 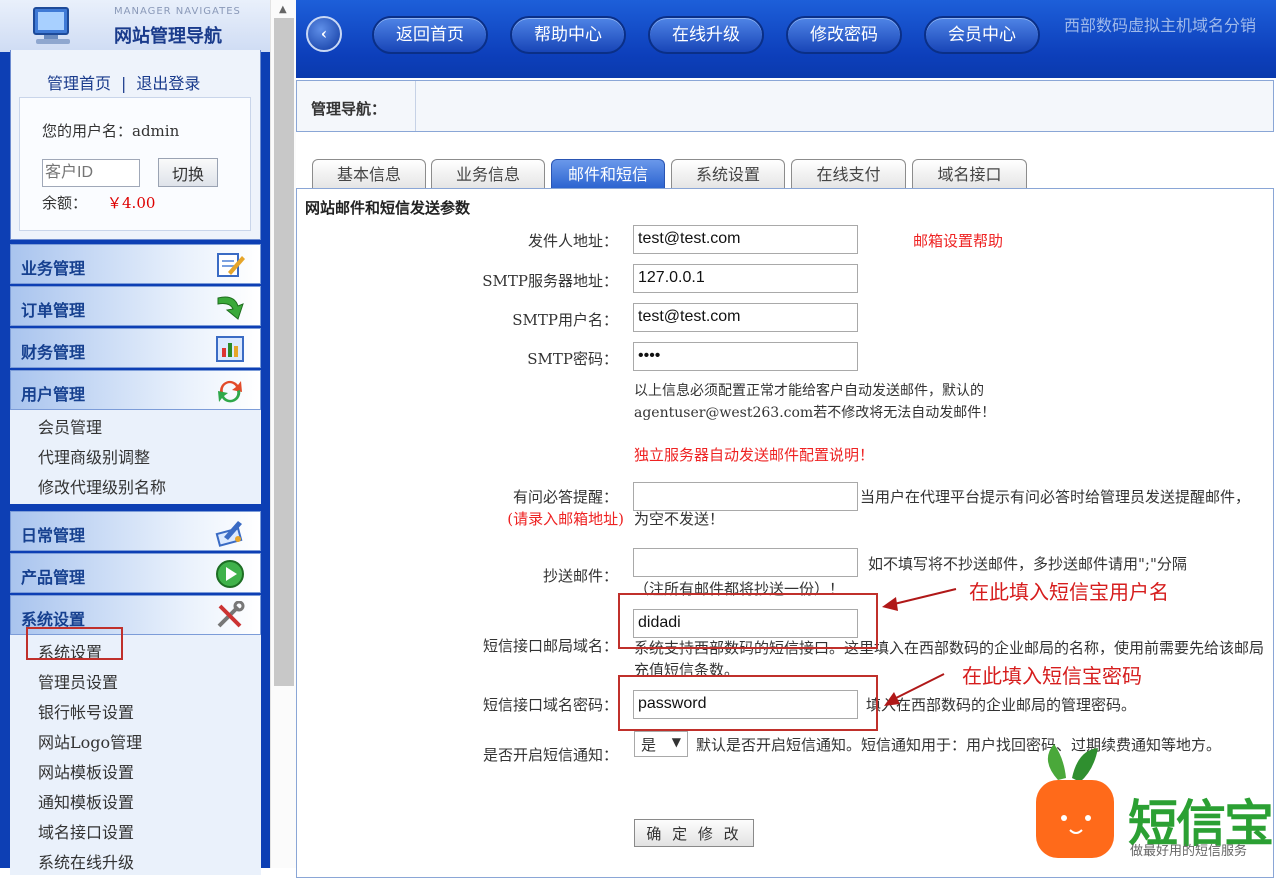 What do you see at coordinates (694, 833) in the screenshot?
I see `submit-button: 确 定 修 改` at bounding box center [694, 833].